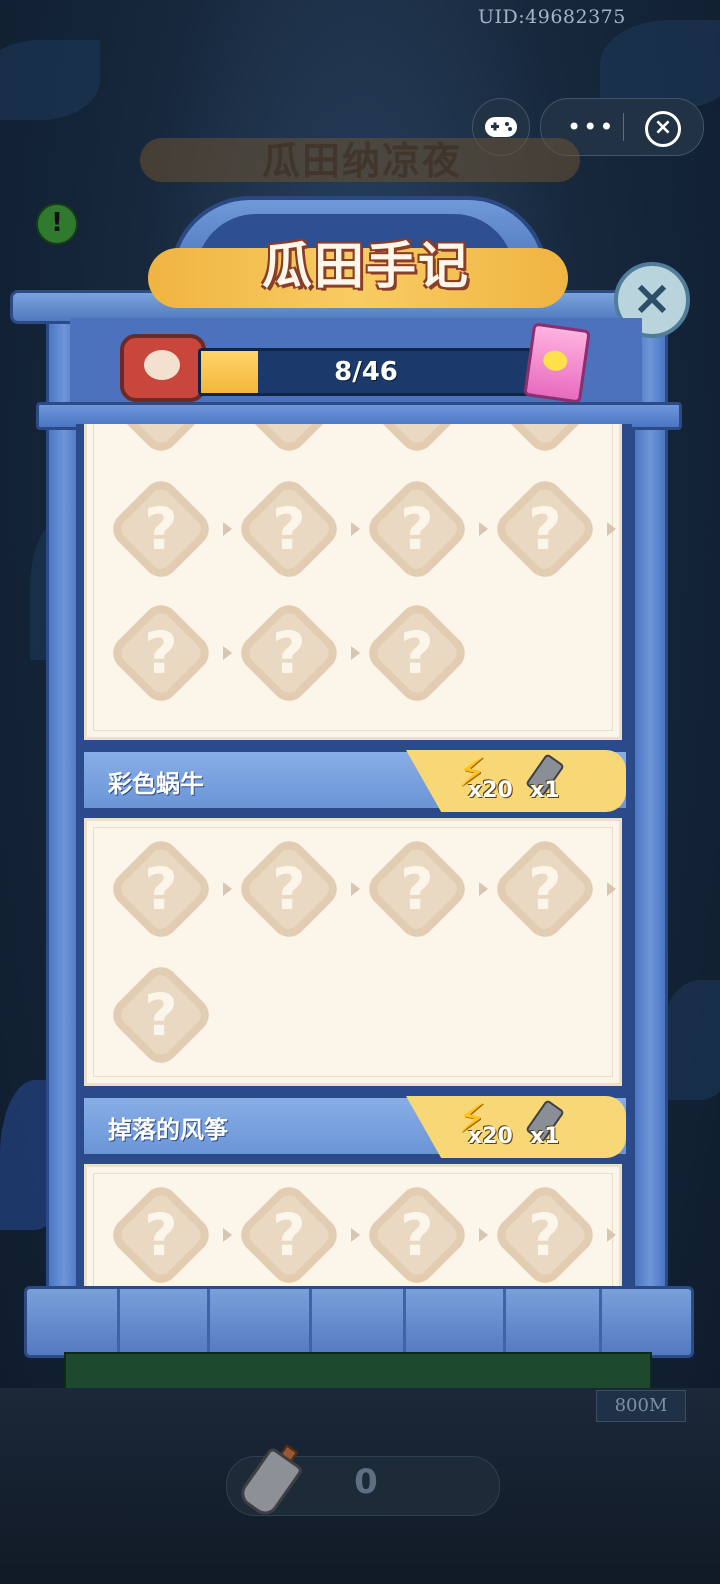 This screenshot has width=720, height=1584. Describe the element at coordinates (355, 1127) in the screenshot. I see `section-header: 掉落的风筝 ⚡ x20 x1` at that location.